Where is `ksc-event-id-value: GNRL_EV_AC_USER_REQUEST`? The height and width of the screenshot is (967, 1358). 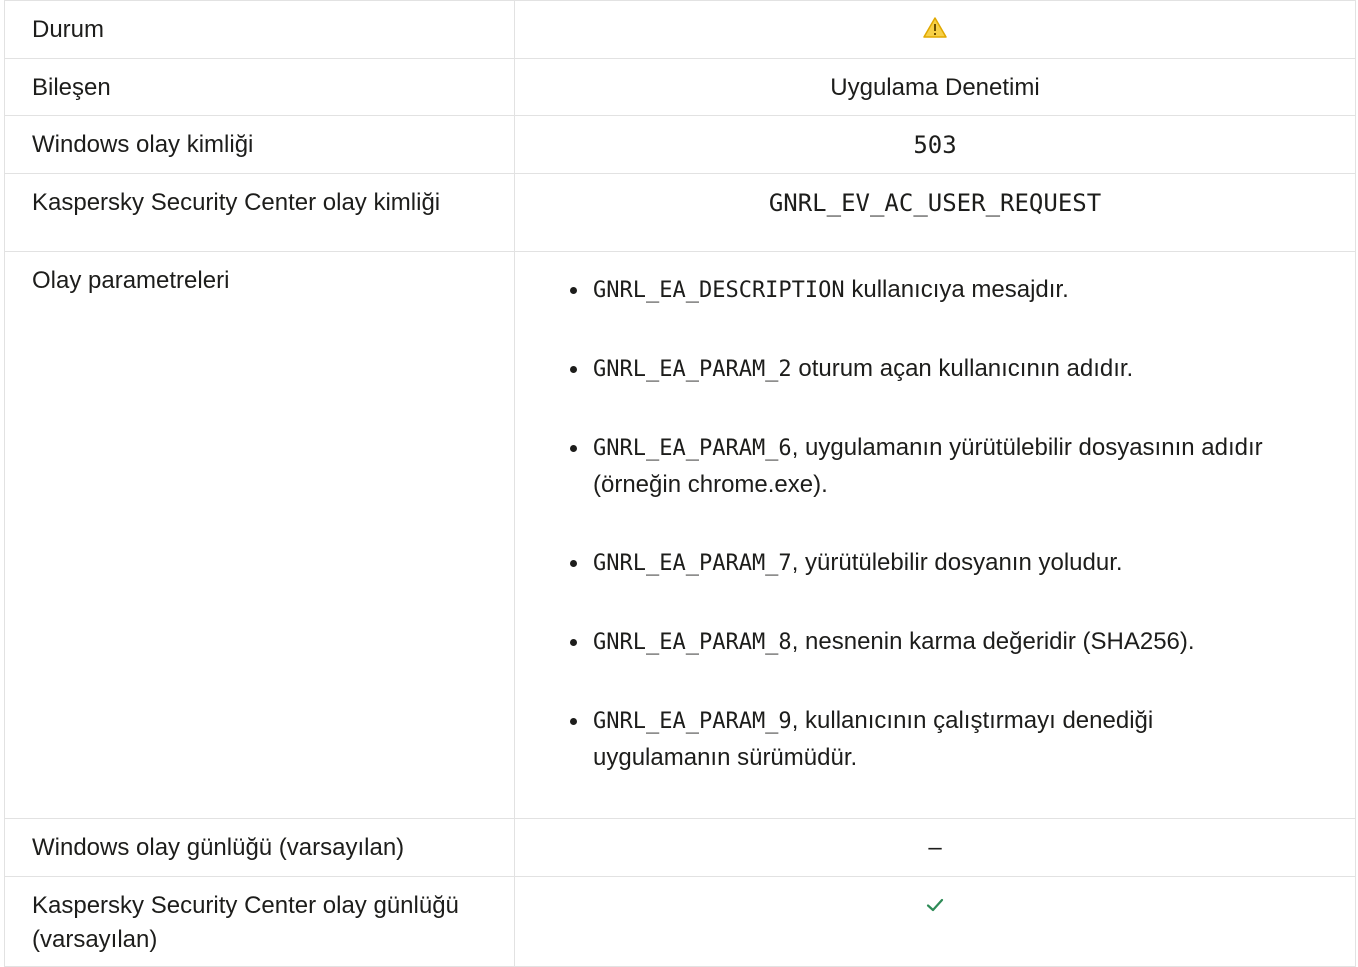 ksc-event-id-value: GNRL_EV_AC_USER_REQUEST is located at coordinates (935, 212).